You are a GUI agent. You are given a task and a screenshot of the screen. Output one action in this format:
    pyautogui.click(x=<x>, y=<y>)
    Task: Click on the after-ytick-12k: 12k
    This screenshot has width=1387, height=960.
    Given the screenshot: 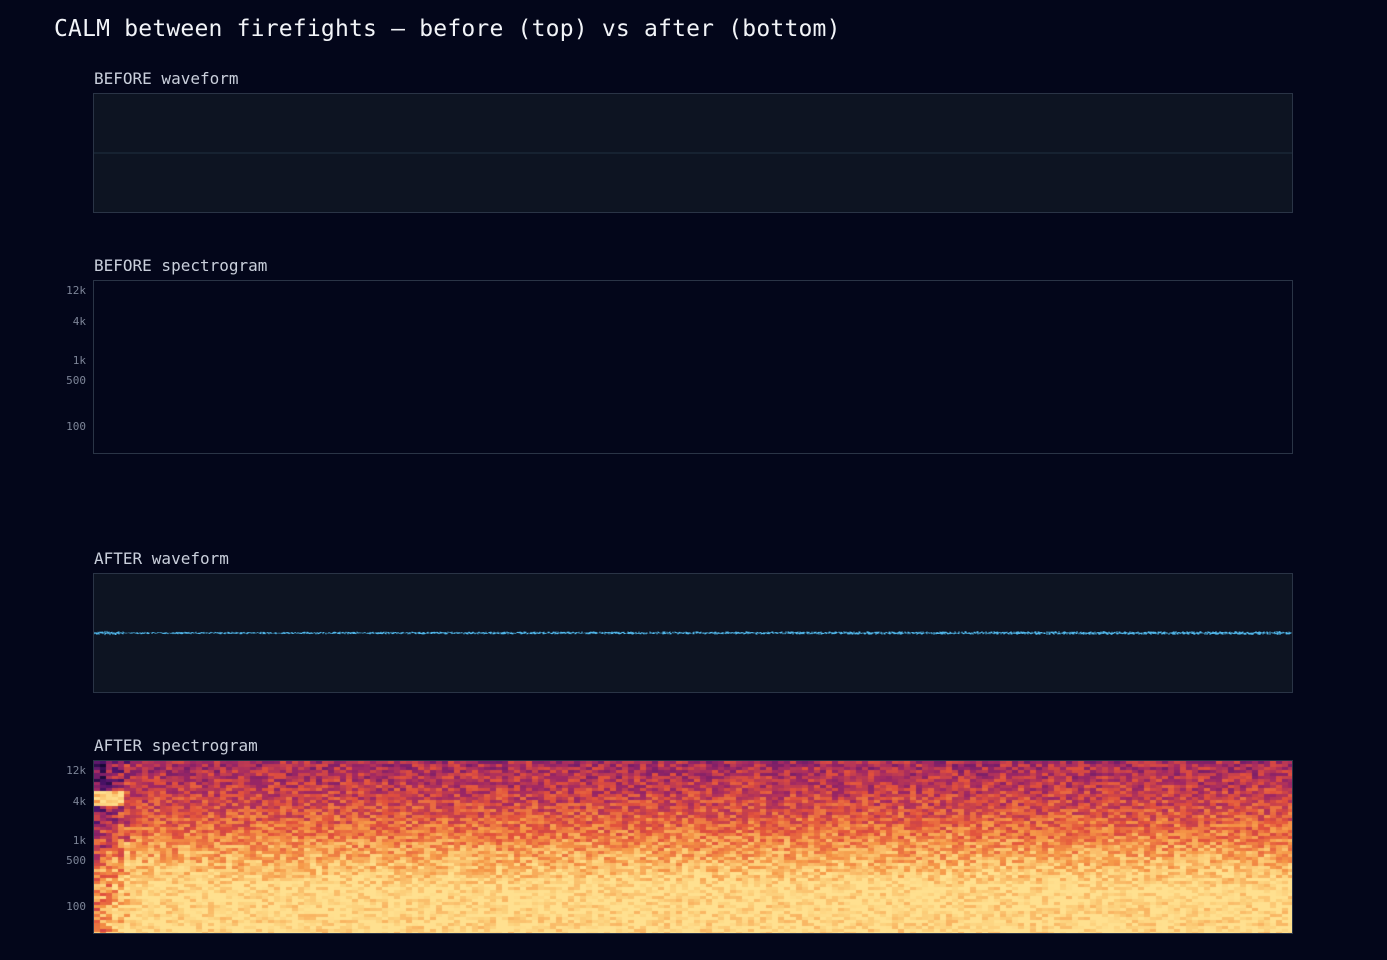 What is the action you would take?
    pyautogui.click(x=76, y=770)
    